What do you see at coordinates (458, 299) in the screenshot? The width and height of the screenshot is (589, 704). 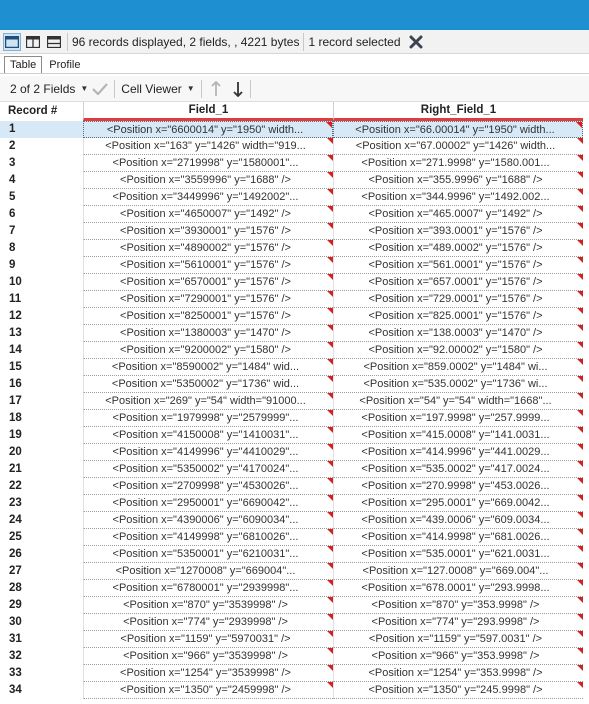 I see `right-field-1-cell: <Position x="729.0001" y="1576" />` at bounding box center [458, 299].